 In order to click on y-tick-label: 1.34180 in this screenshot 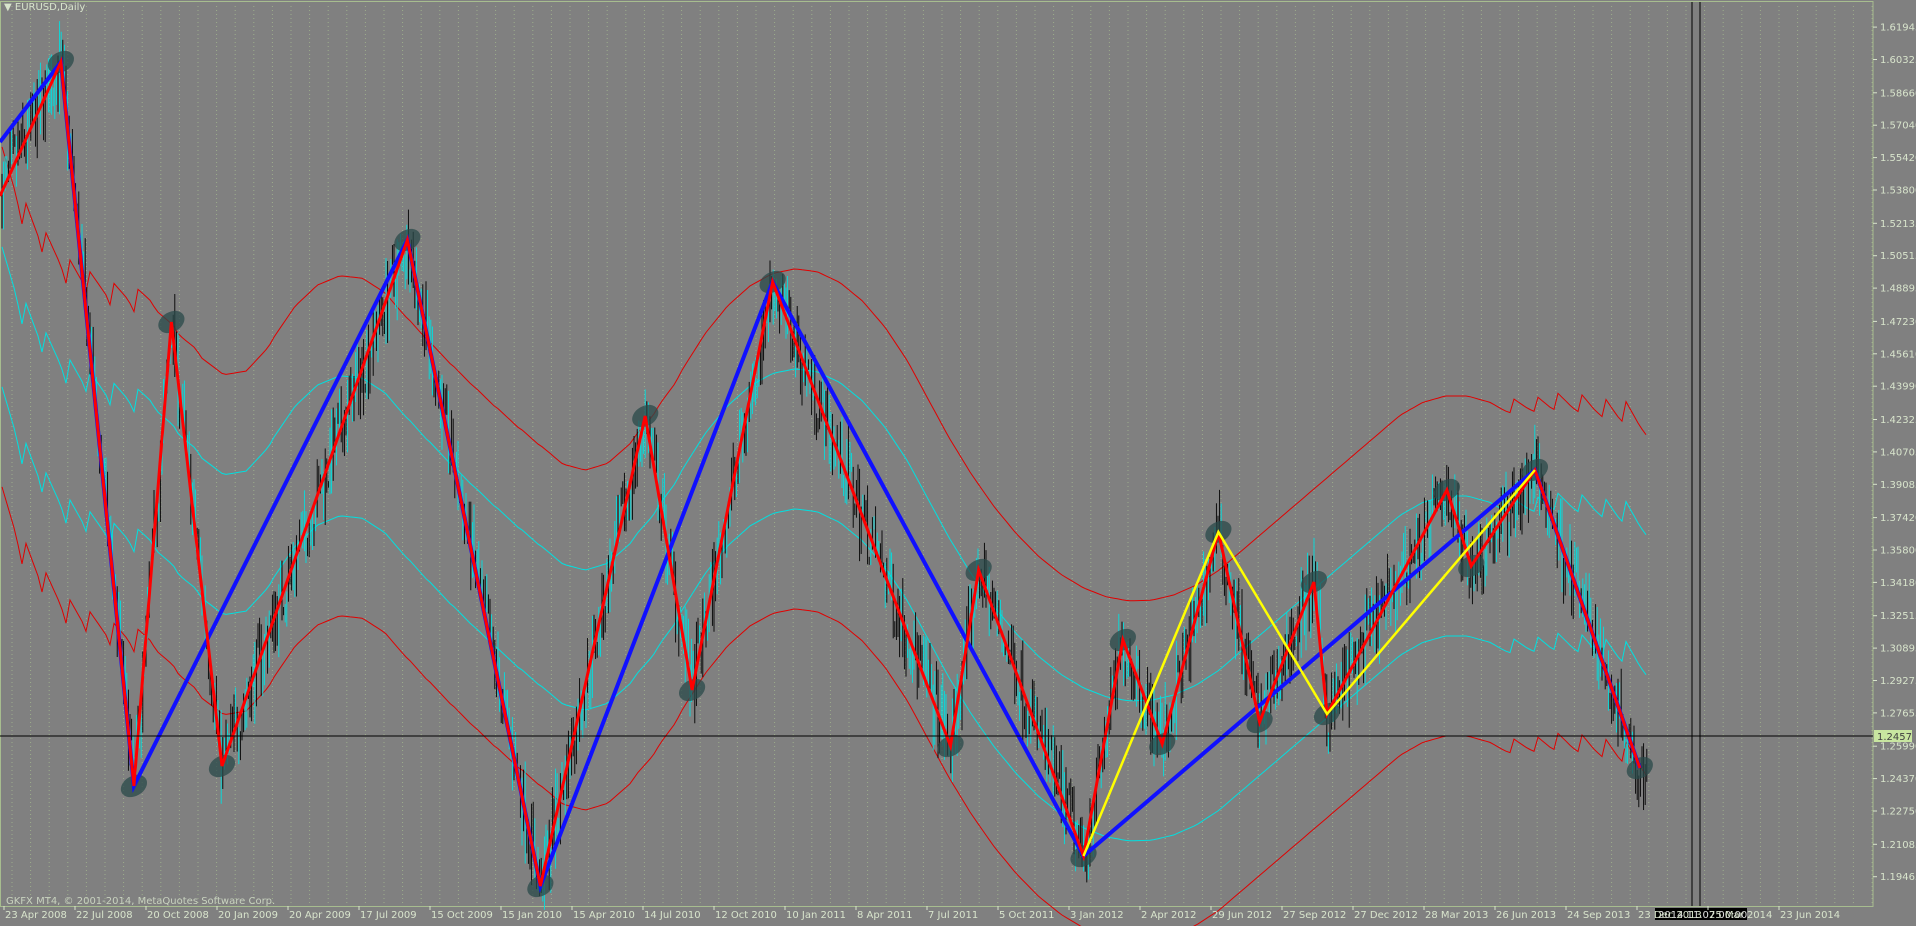, I will do `click(1898, 583)`.